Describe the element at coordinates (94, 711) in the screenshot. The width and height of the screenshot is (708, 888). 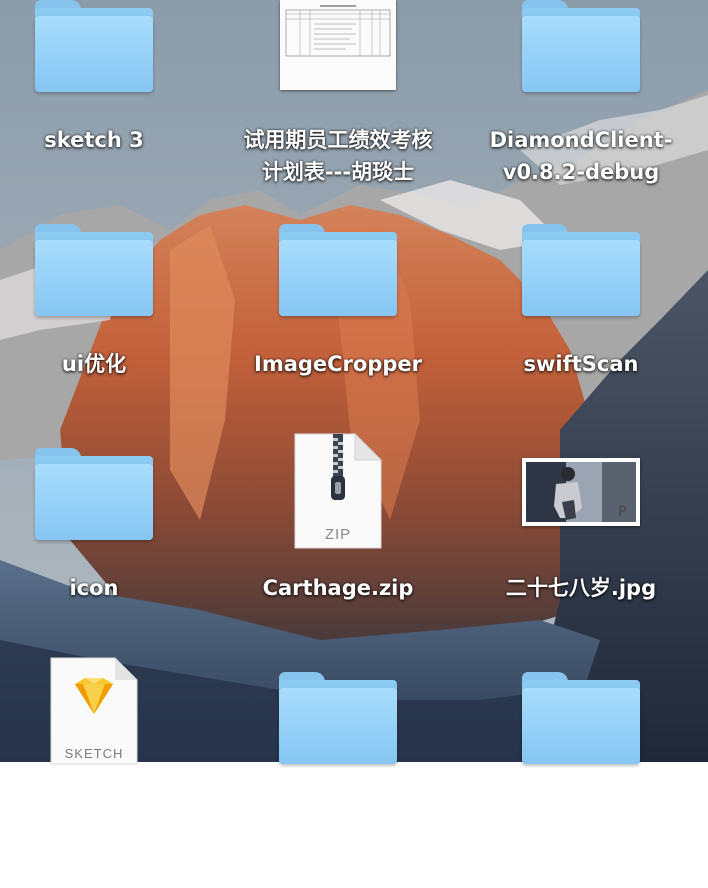
I see `sketch-file-icon: SKETCH` at that location.